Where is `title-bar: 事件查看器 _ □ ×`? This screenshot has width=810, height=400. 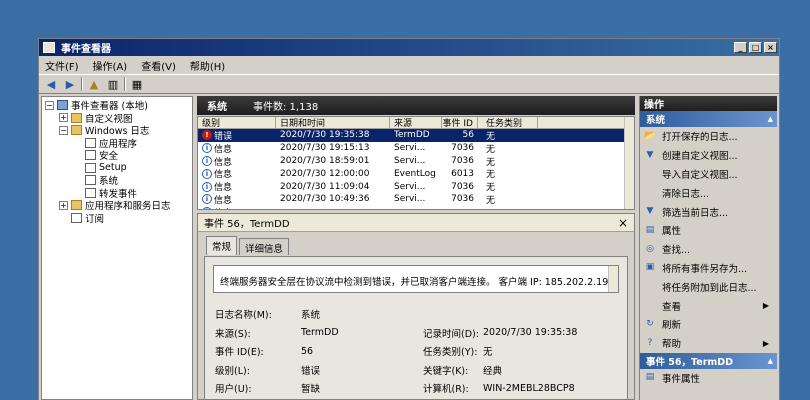
title-bar: 事件查看器 _ □ × is located at coordinates (409, 47).